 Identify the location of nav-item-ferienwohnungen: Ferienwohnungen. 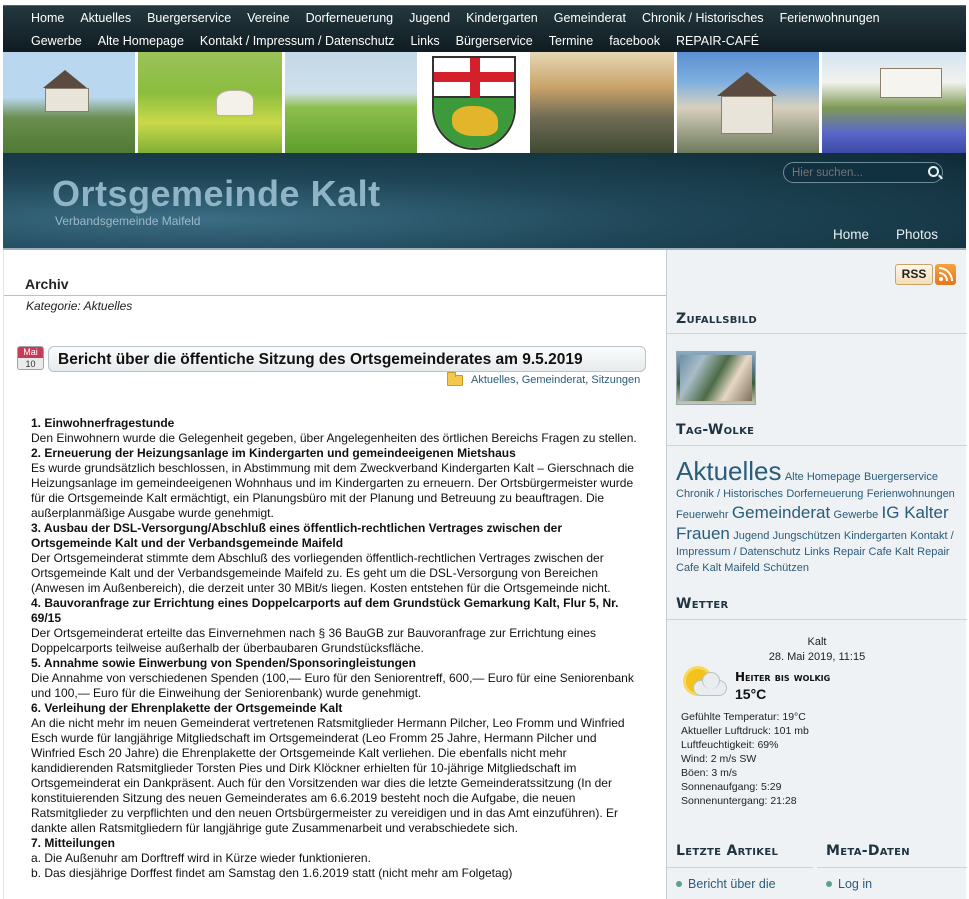
(830, 18).